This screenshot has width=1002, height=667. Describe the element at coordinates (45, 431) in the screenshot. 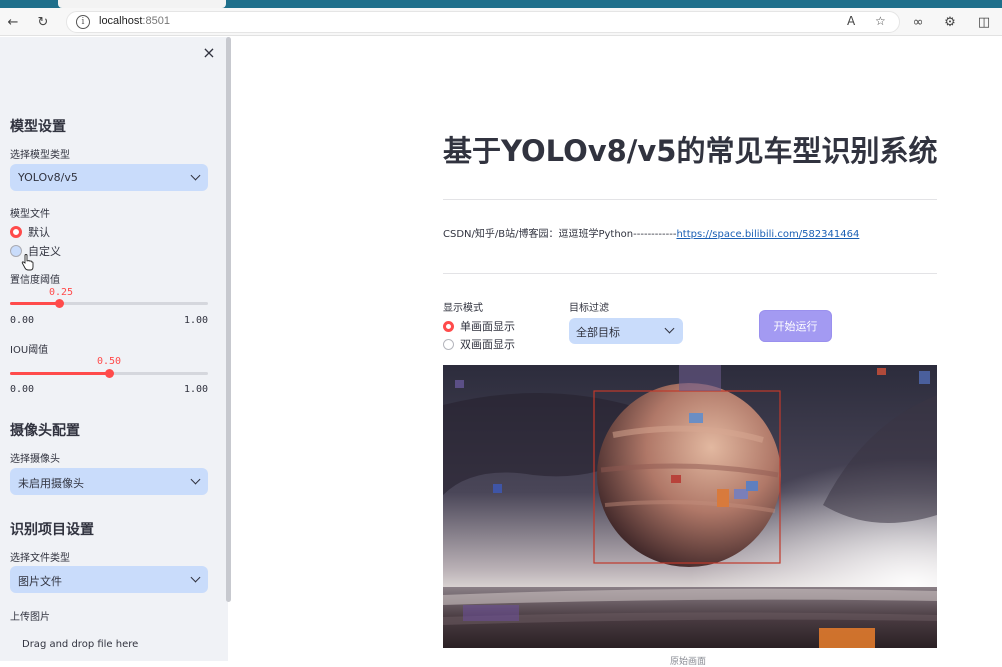

I see `camera-settings-heading: 摄像头配置` at that location.